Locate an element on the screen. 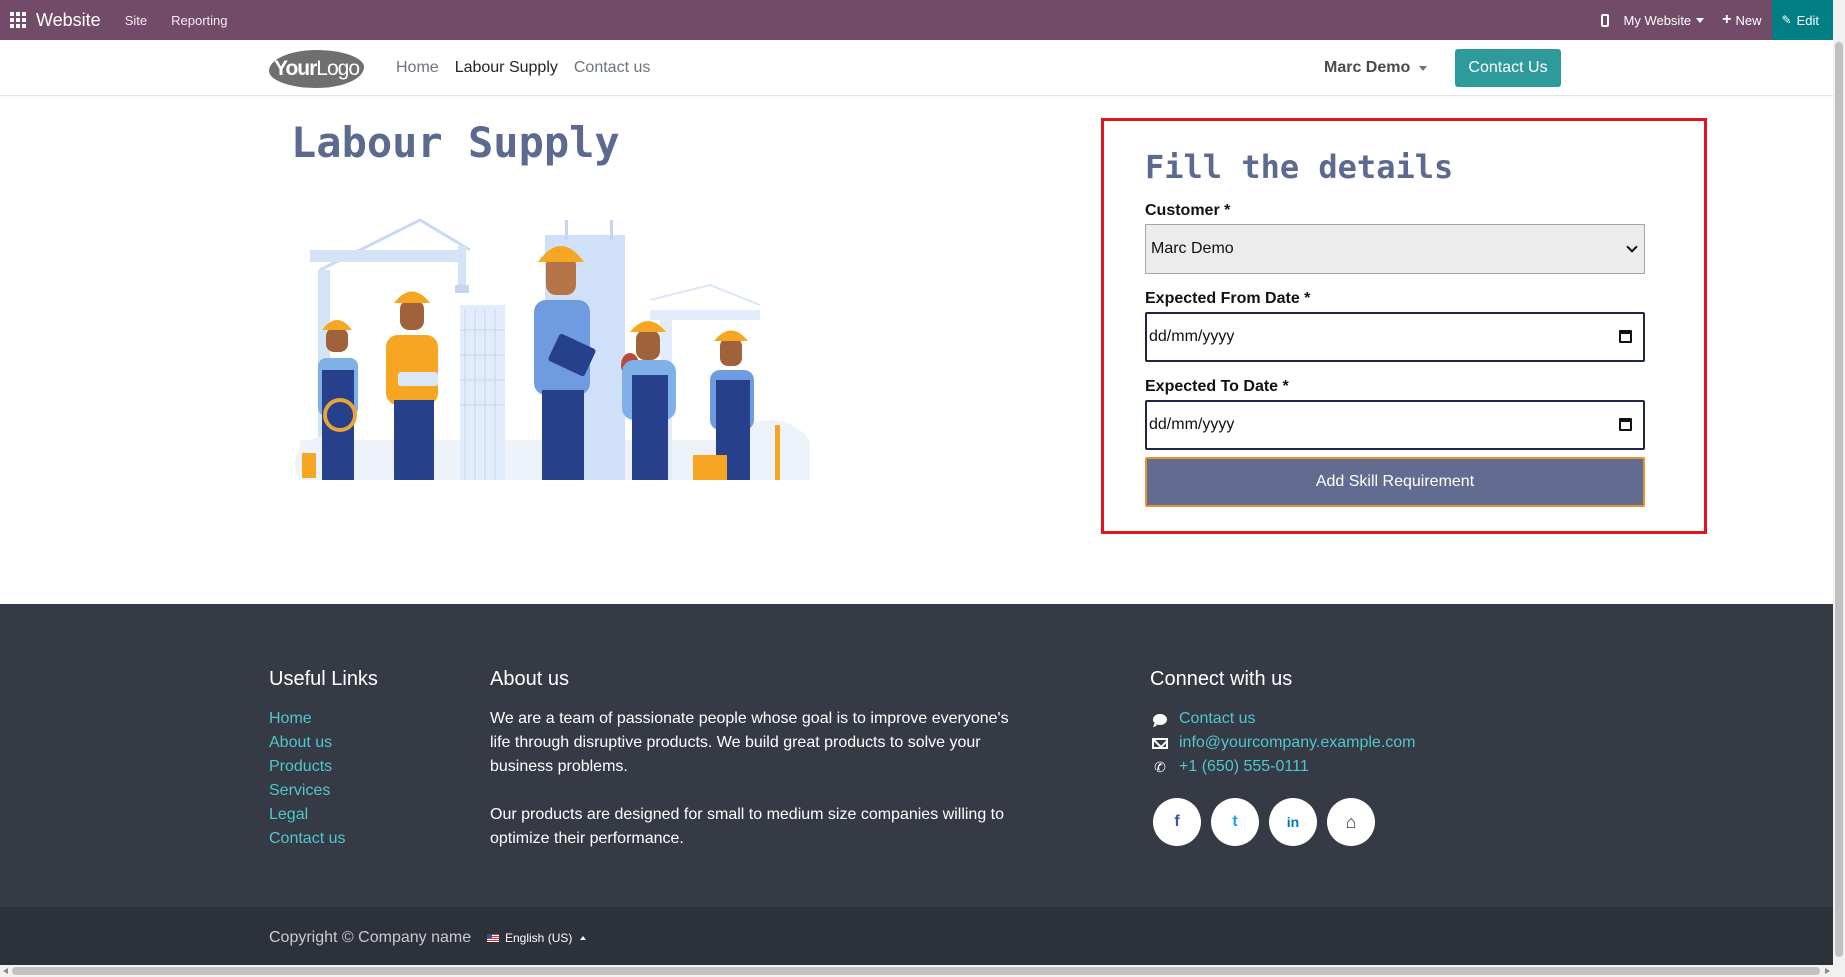 This screenshot has height=977, width=1845. company-logo: Your Logo is located at coordinates (316, 69).